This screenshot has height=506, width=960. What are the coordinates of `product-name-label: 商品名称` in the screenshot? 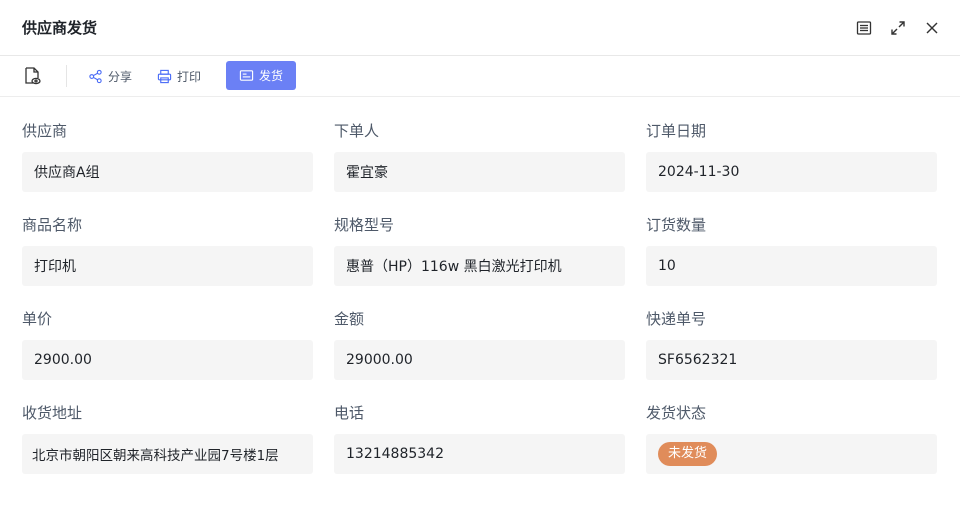 It's located at (52, 225).